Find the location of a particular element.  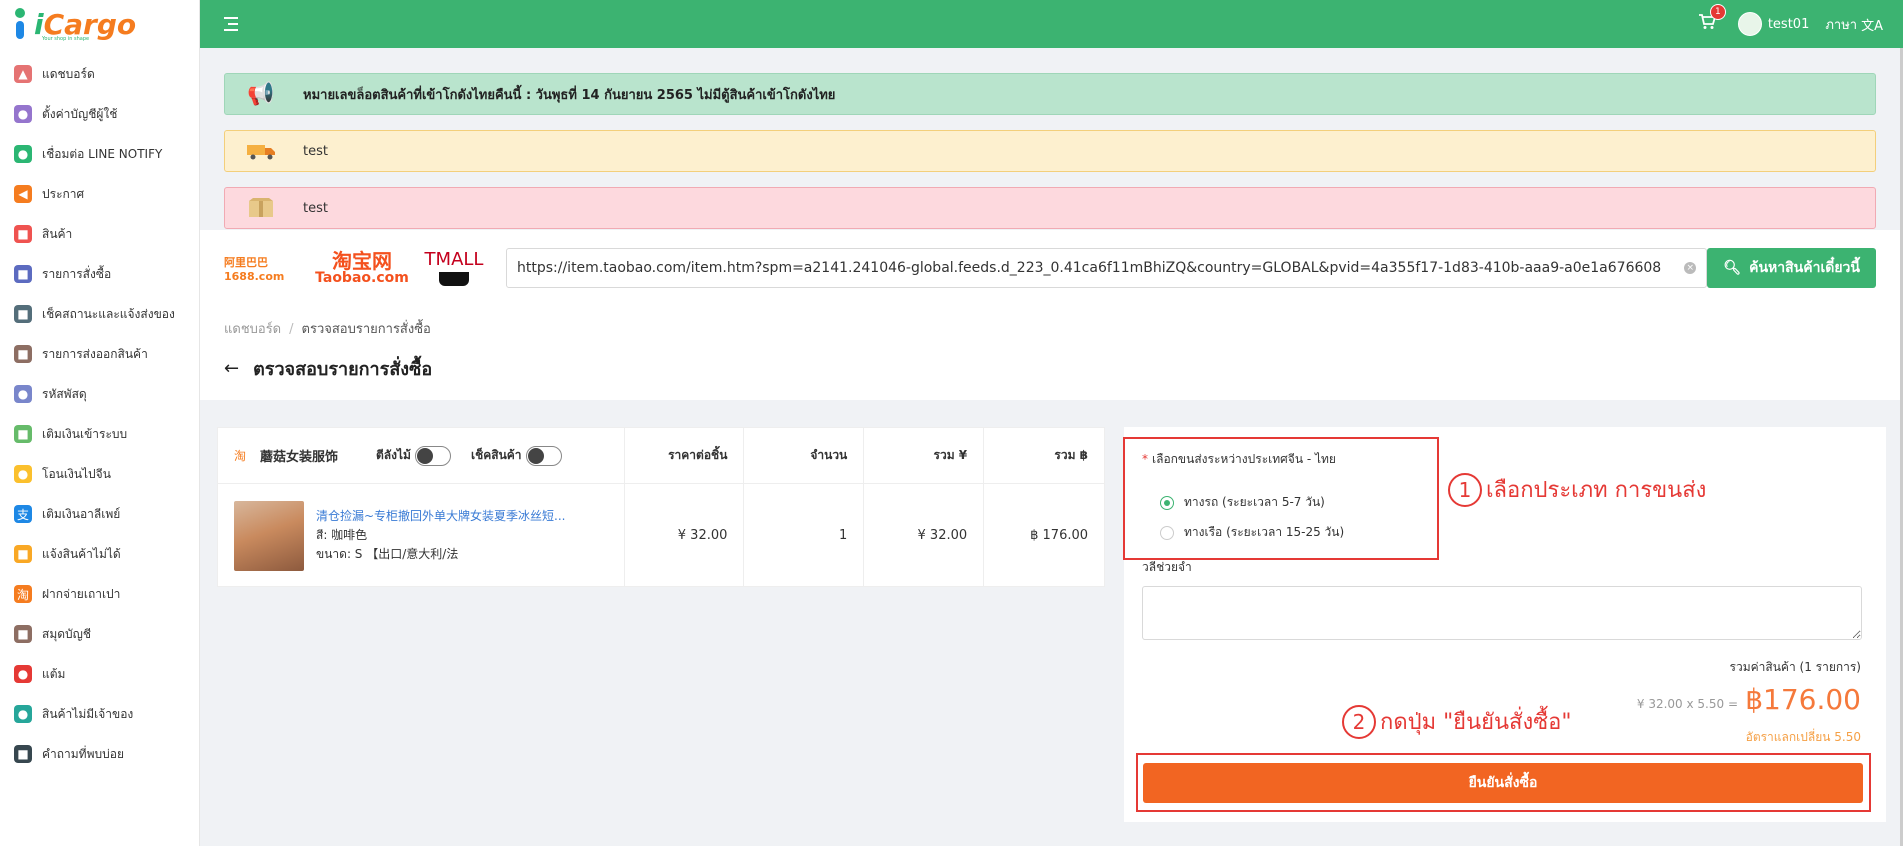

megaphone-icon: ◀ is located at coordinates (23, 194).